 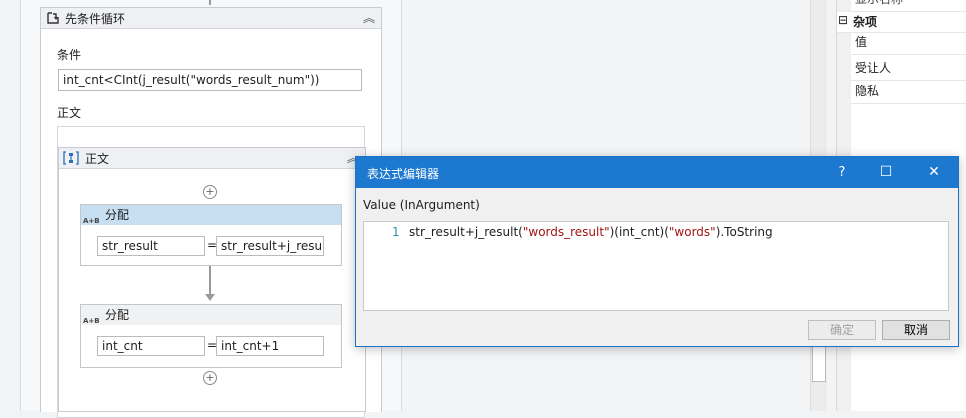 I want to click on connector-arrow-head, so click(x=210, y=297).